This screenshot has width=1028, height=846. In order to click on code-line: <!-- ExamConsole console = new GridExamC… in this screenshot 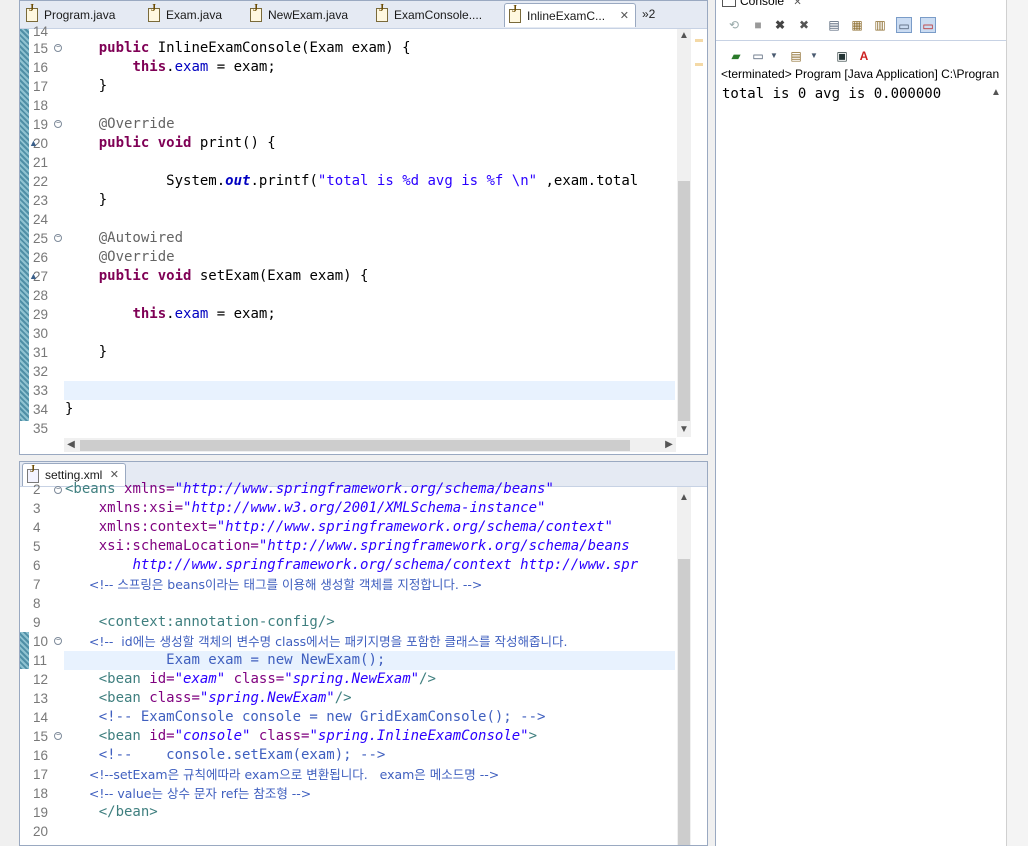, I will do `click(322, 717)`.